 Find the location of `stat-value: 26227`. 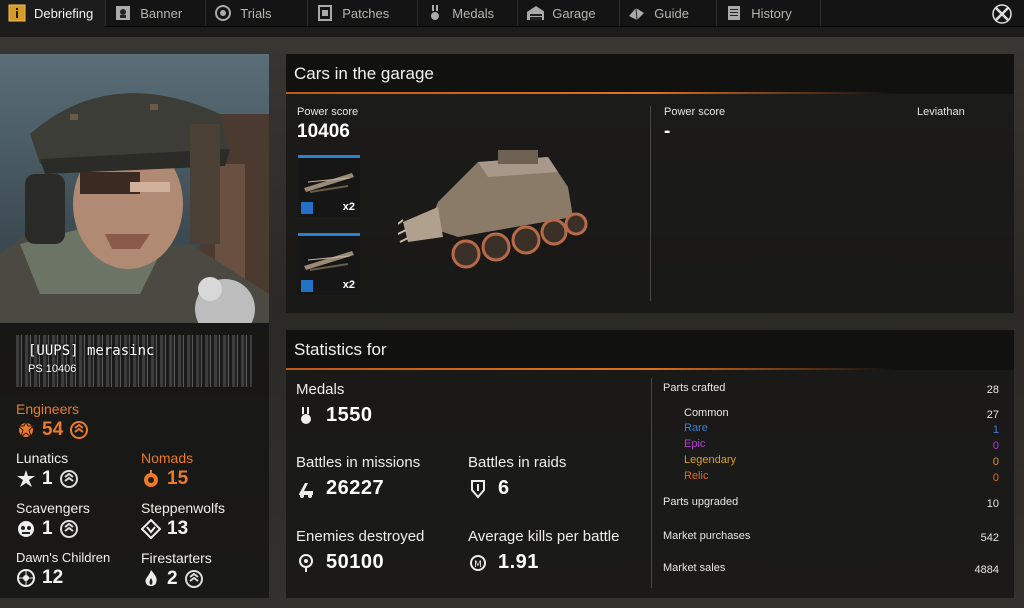

stat-value: 26227 is located at coordinates (355, 488).